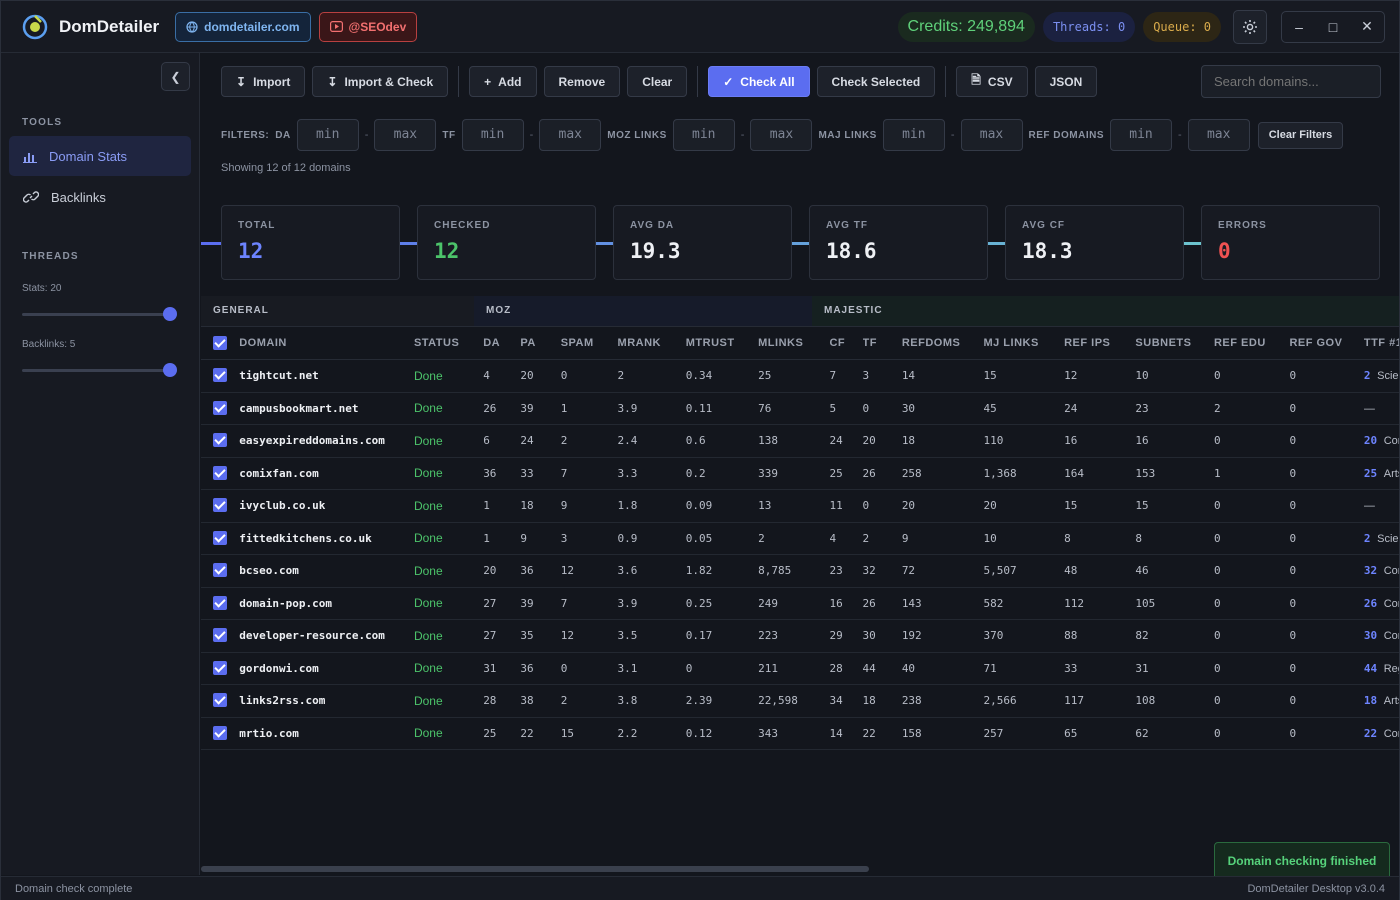 The height and width of the screenshot is (900, 1400). What do you see at coordinates (380, 81) in the screenshot?
I see `import-check-button: ↧ Import & Check` at bounding box center [380, 81].